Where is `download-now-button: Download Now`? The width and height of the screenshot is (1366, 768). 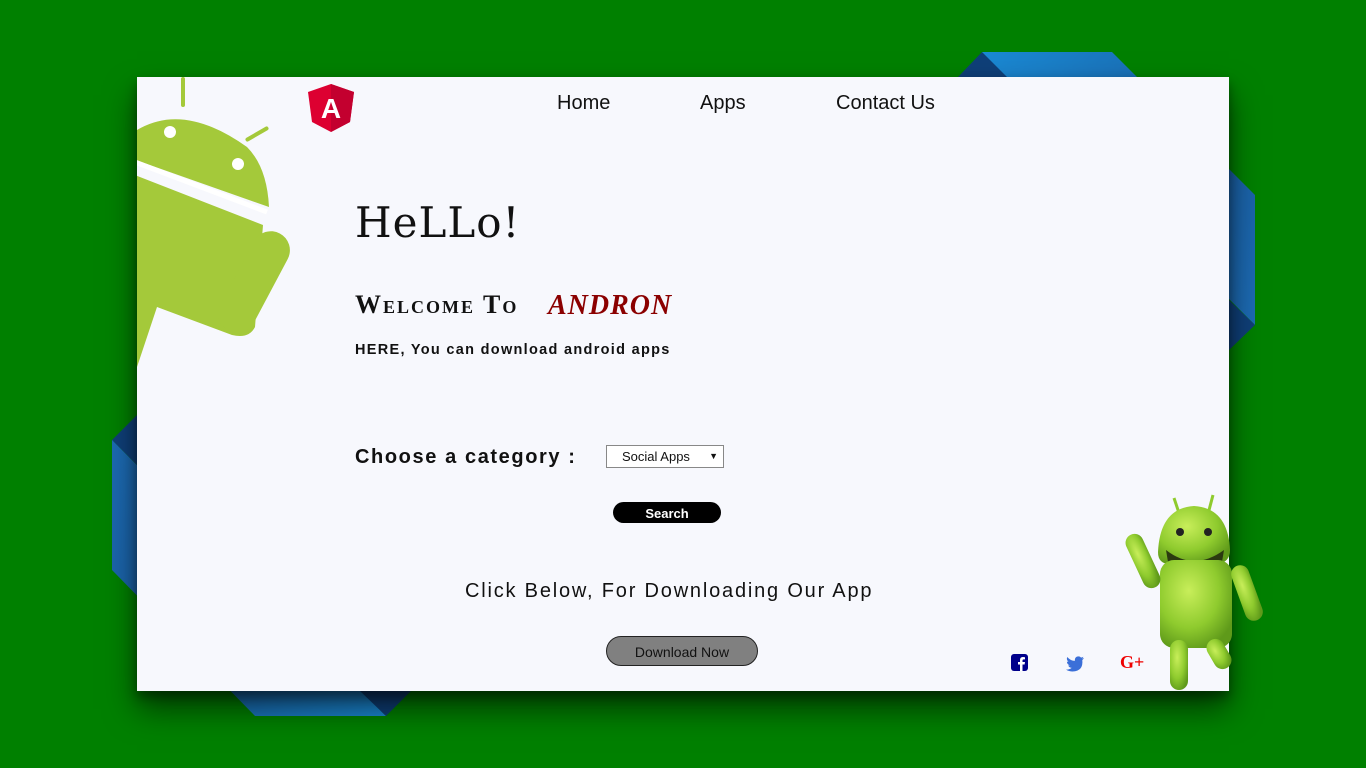
download-now-button: Download Now is located at coordinates (682, 651).